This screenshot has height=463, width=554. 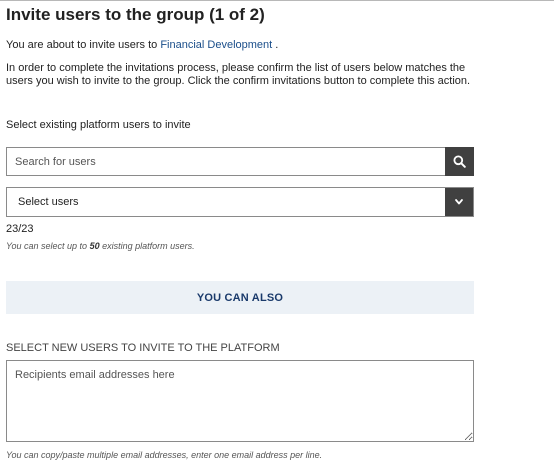 What do you see at coordinates (83, 45) in the screenshot?
I see `intro-prefix: You are about to invite users to` at bounding box center [83, 45].